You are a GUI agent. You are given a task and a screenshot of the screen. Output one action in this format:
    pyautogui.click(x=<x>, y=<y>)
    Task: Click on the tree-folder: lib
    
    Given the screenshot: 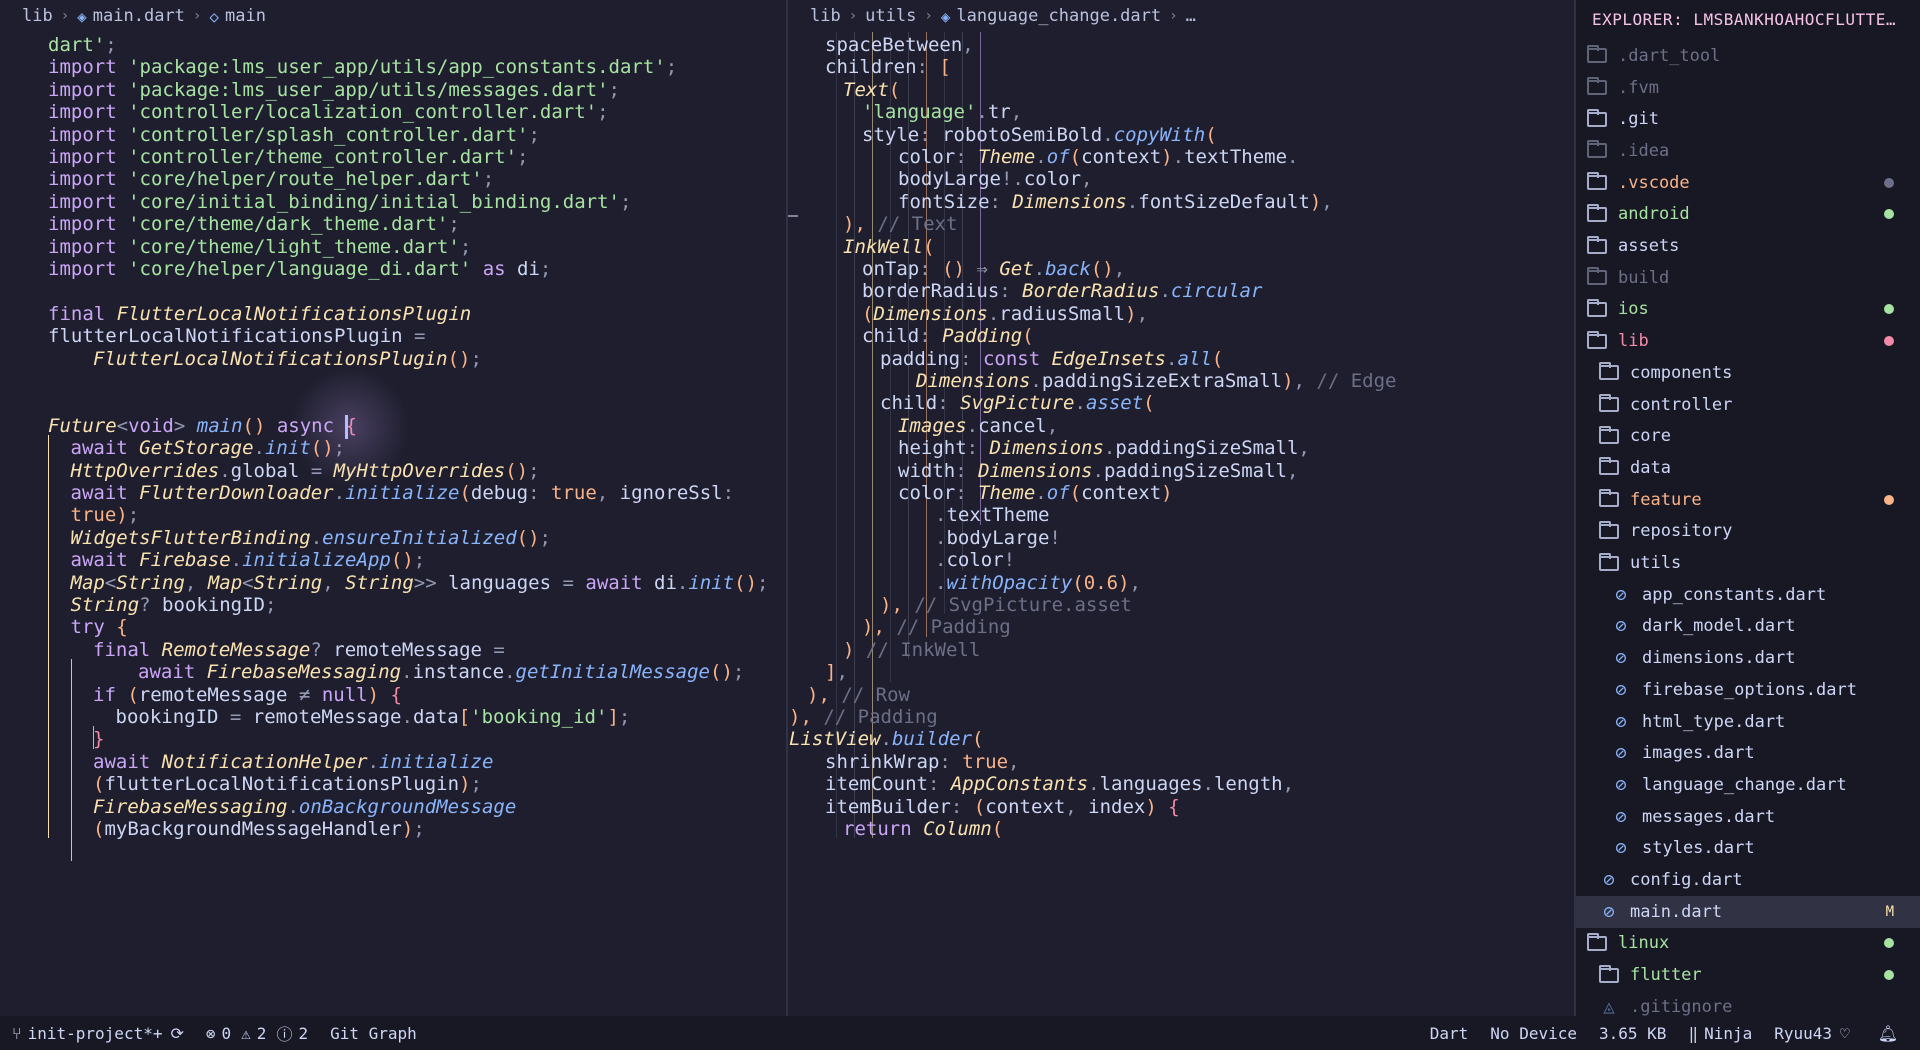 What is the action you would take?
    pyautogui.click(x=1748, y=341)
    